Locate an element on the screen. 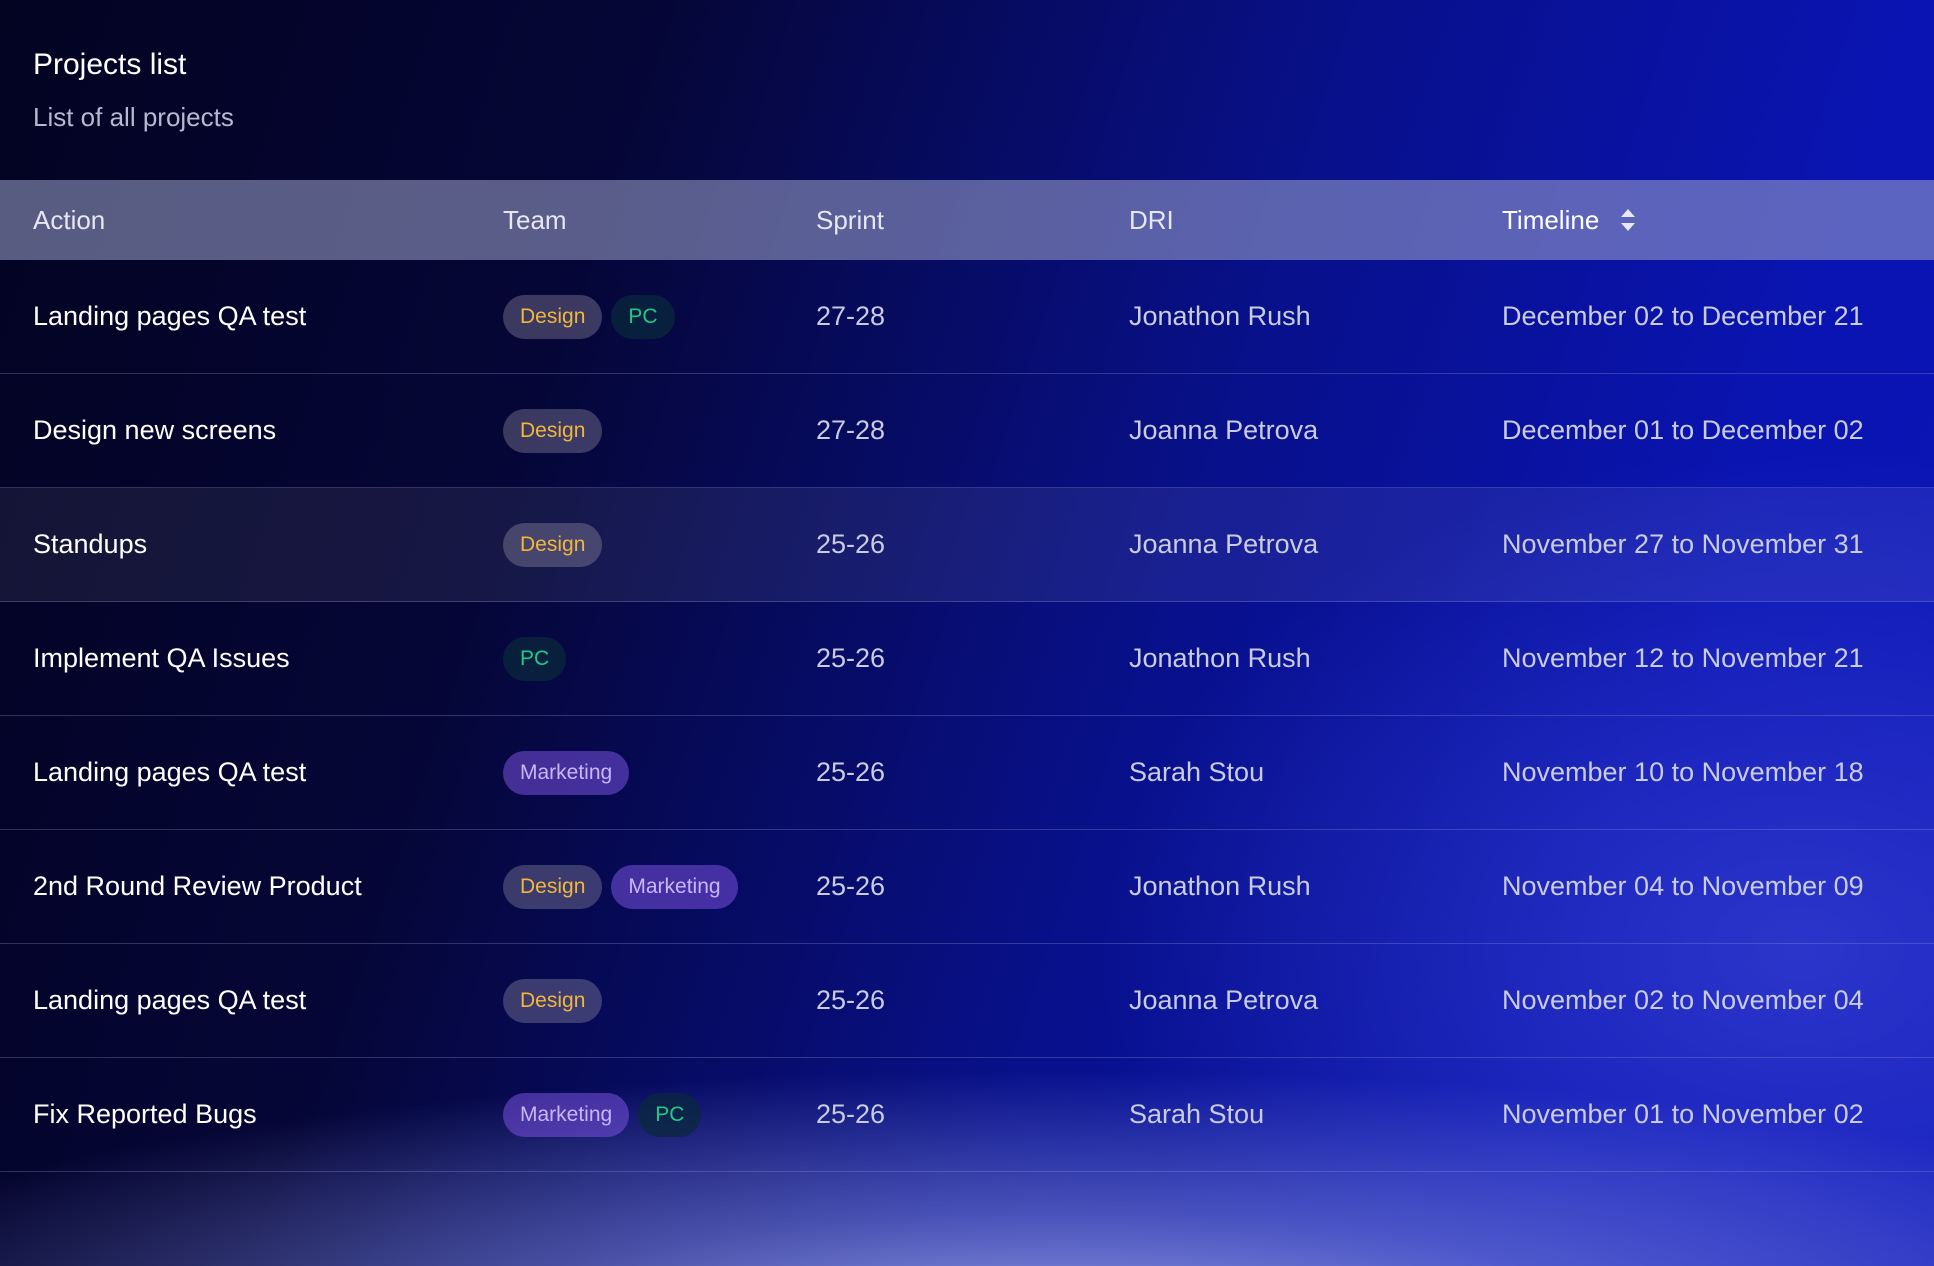 The image size is (1934, 1266). page-subtitle: List of all projects is located at coordinates (133, 117).